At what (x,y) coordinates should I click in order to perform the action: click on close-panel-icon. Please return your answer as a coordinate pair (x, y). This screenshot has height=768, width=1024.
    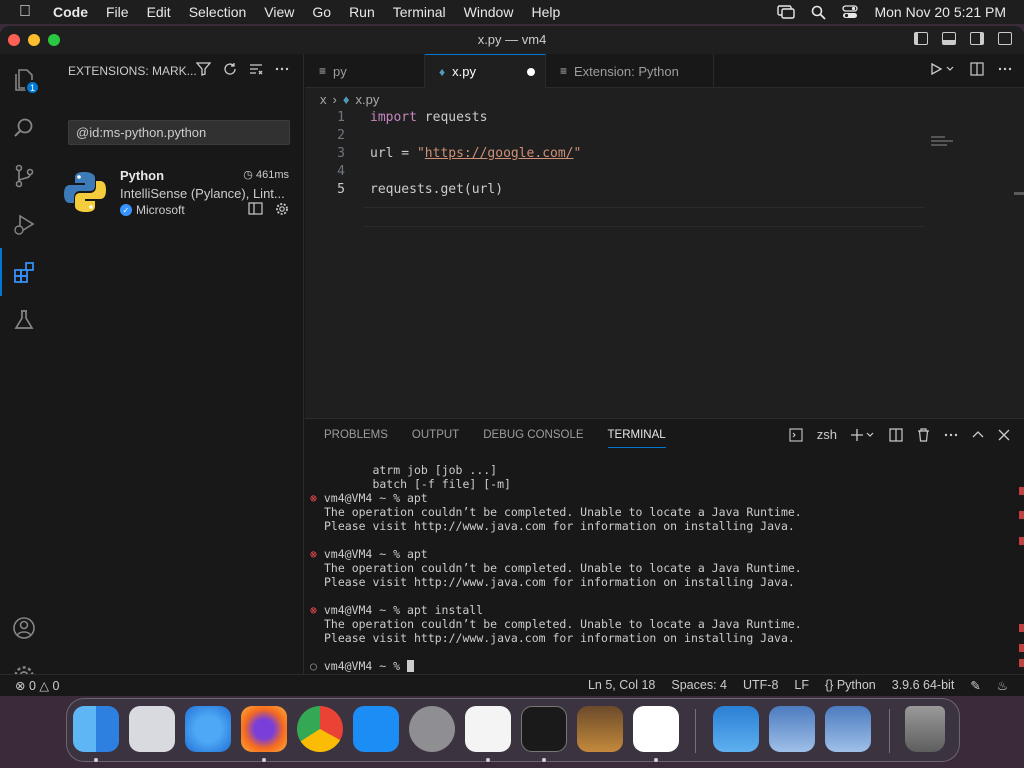
    Looking at the image, I should click on (1004, 435).